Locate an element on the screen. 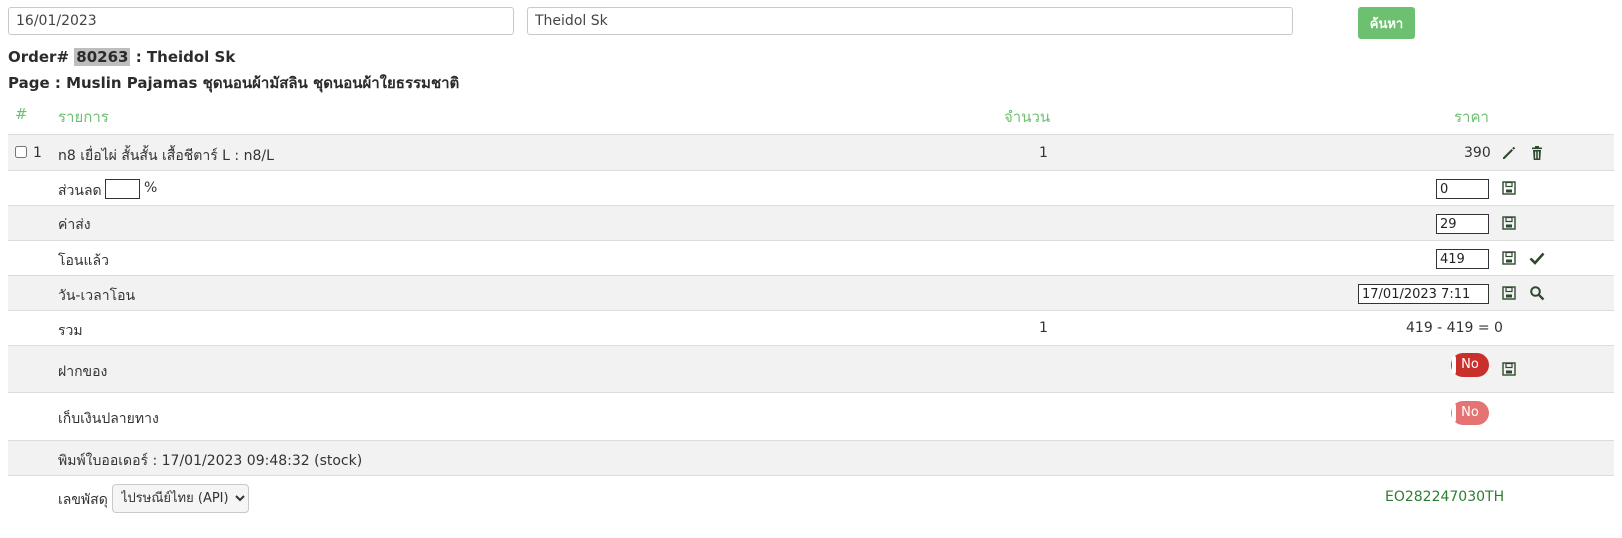 Image resolution: width=1622 pixels, height=538 pixels. table-header: # รายการ จำนวน ราคา is located at coordinates (811, 116).